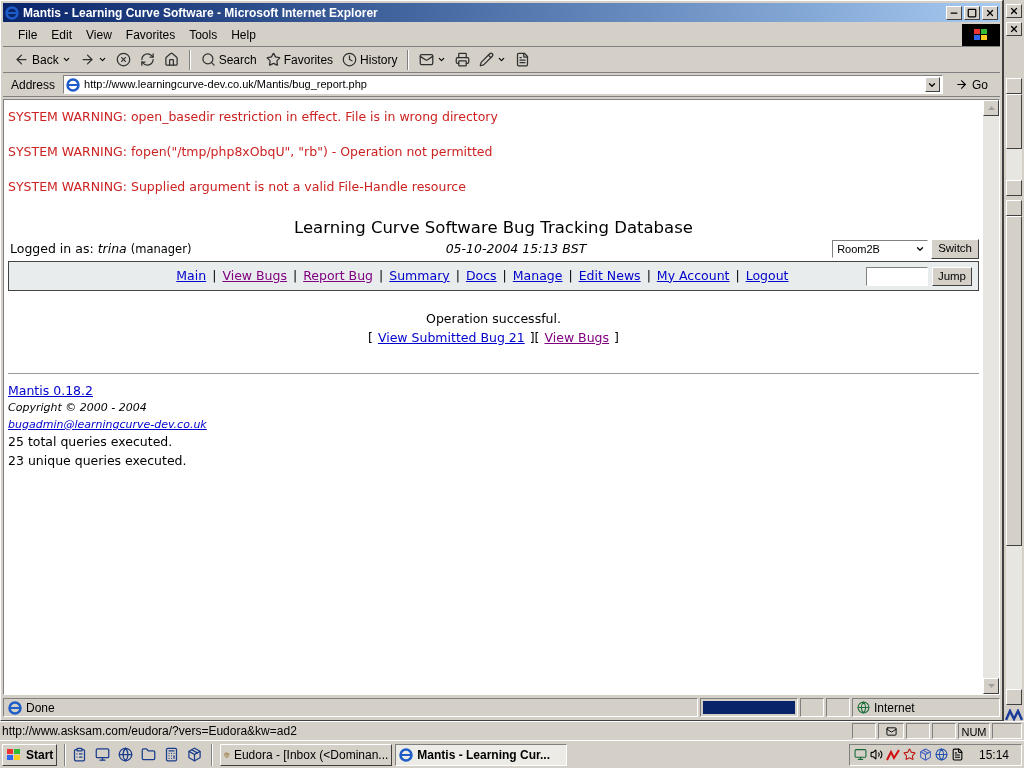 The height and width of the screenshot is (768, 1024). Describe the element at coordinates (161, 249) in the screenshot. I see `user-role: (manager)` at that location.